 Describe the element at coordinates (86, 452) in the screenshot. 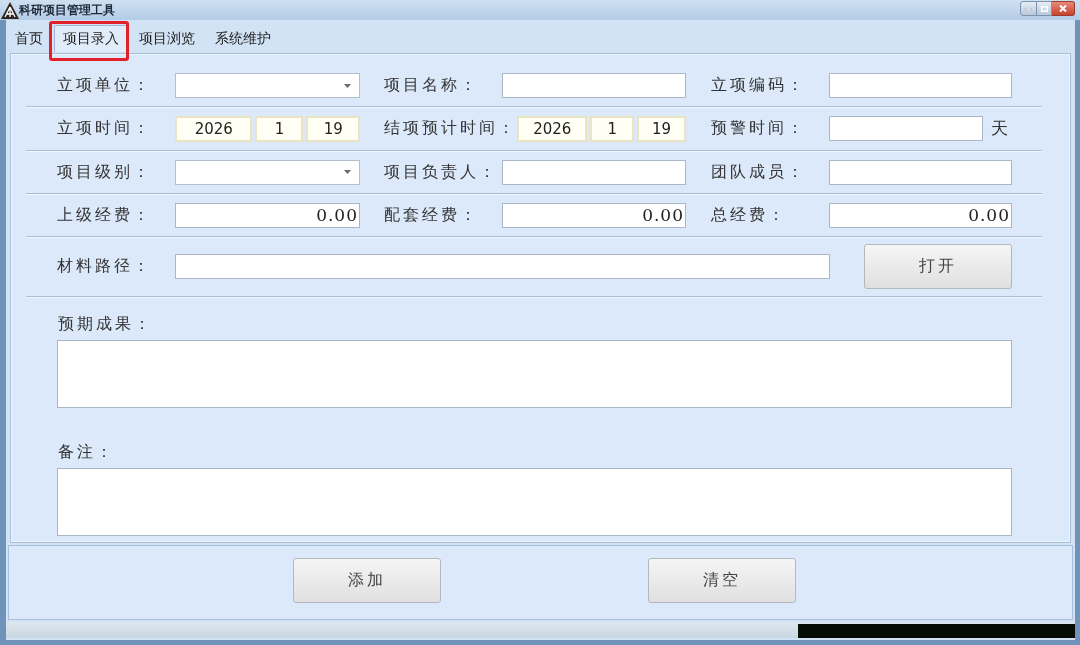

I see `field-label: 备注：` at that location.